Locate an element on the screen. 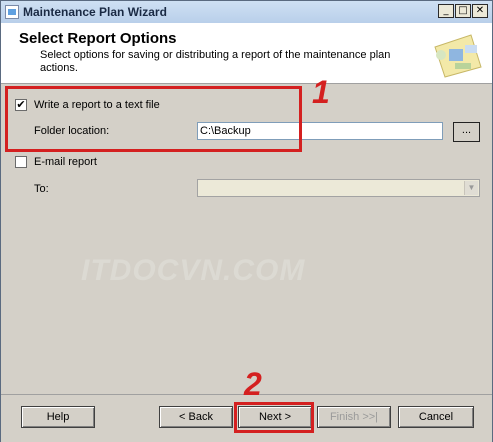  page-title: Select Report Options is located at coordinates (98, 38).